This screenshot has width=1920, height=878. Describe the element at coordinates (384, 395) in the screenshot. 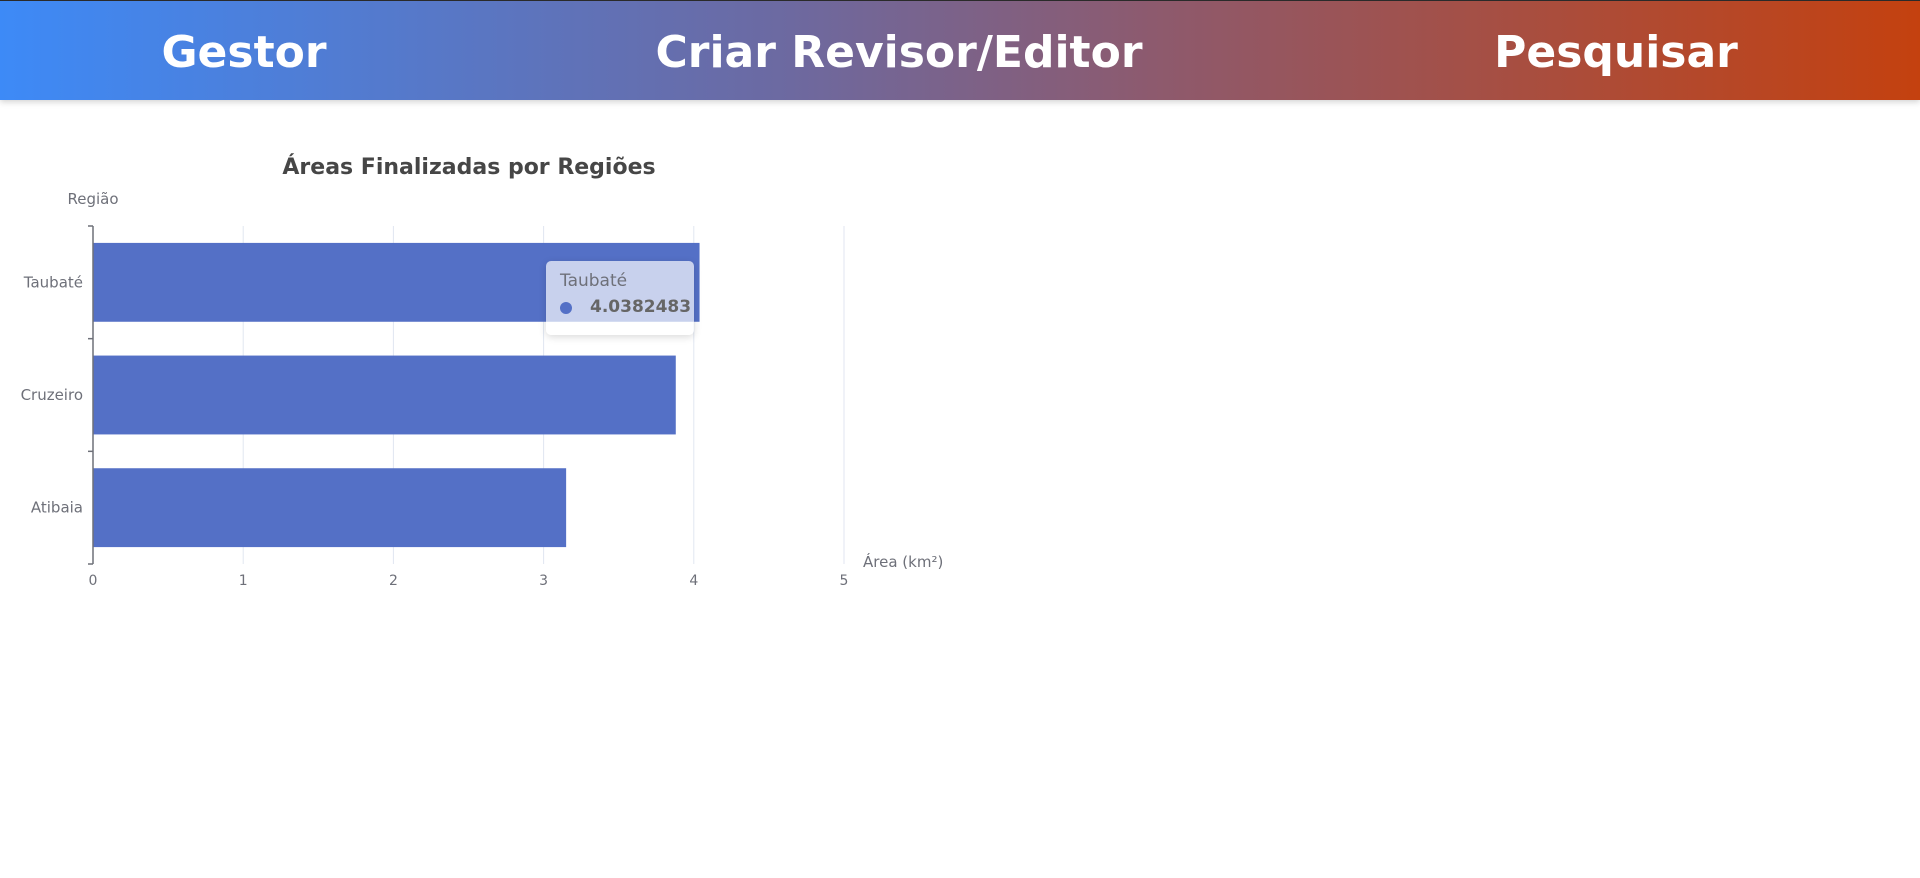

I see `bar-cruzeiro` at that location.